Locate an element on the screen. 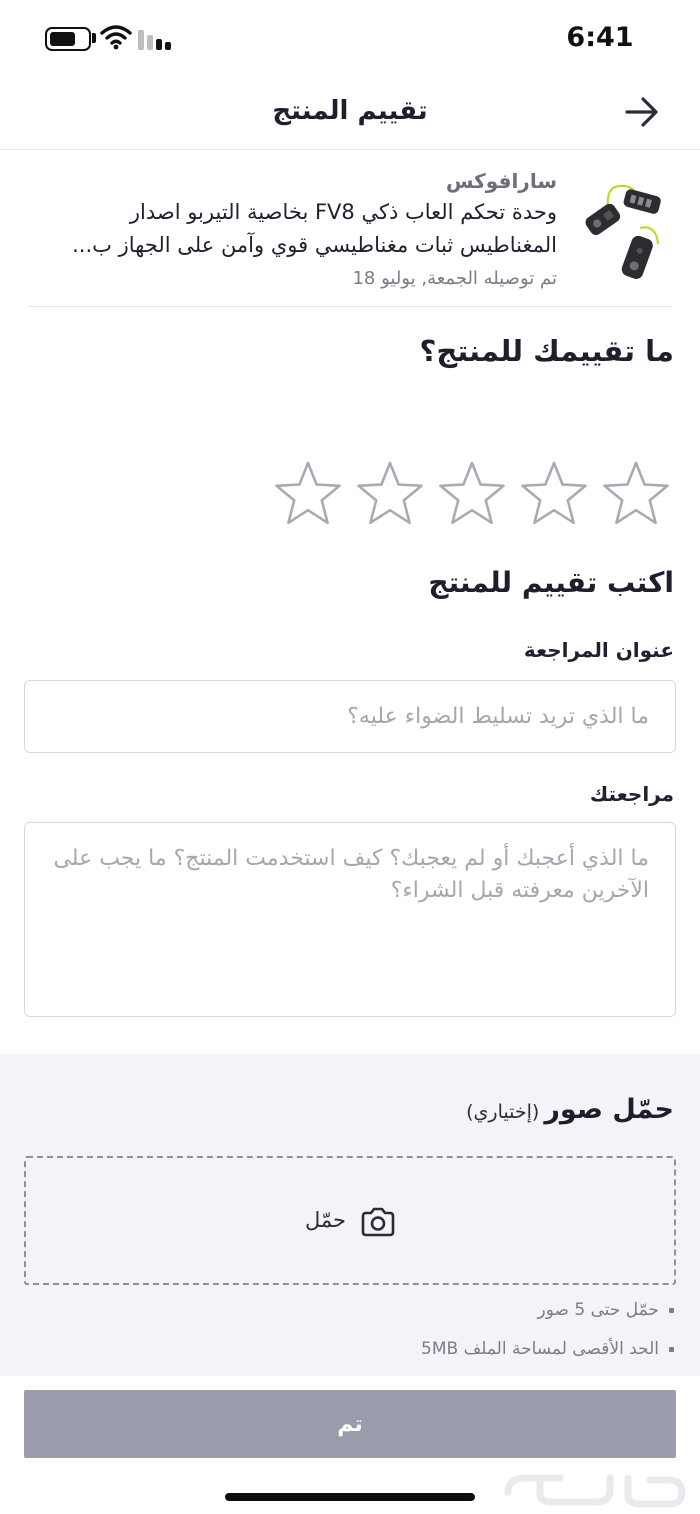 The image size is (700, 1514). star-3-icon is located at coordinates (472, 494).